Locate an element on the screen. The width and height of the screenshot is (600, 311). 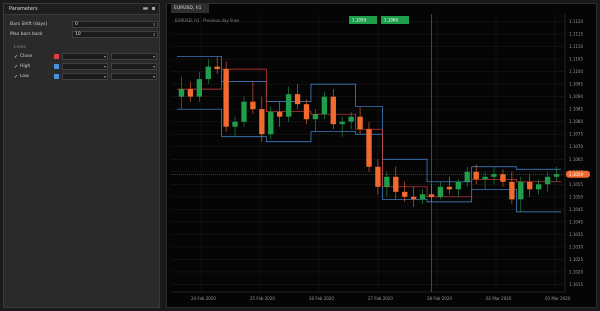
x-tick-label: 26 Feb 2020 is located at coordinates (321, 298).